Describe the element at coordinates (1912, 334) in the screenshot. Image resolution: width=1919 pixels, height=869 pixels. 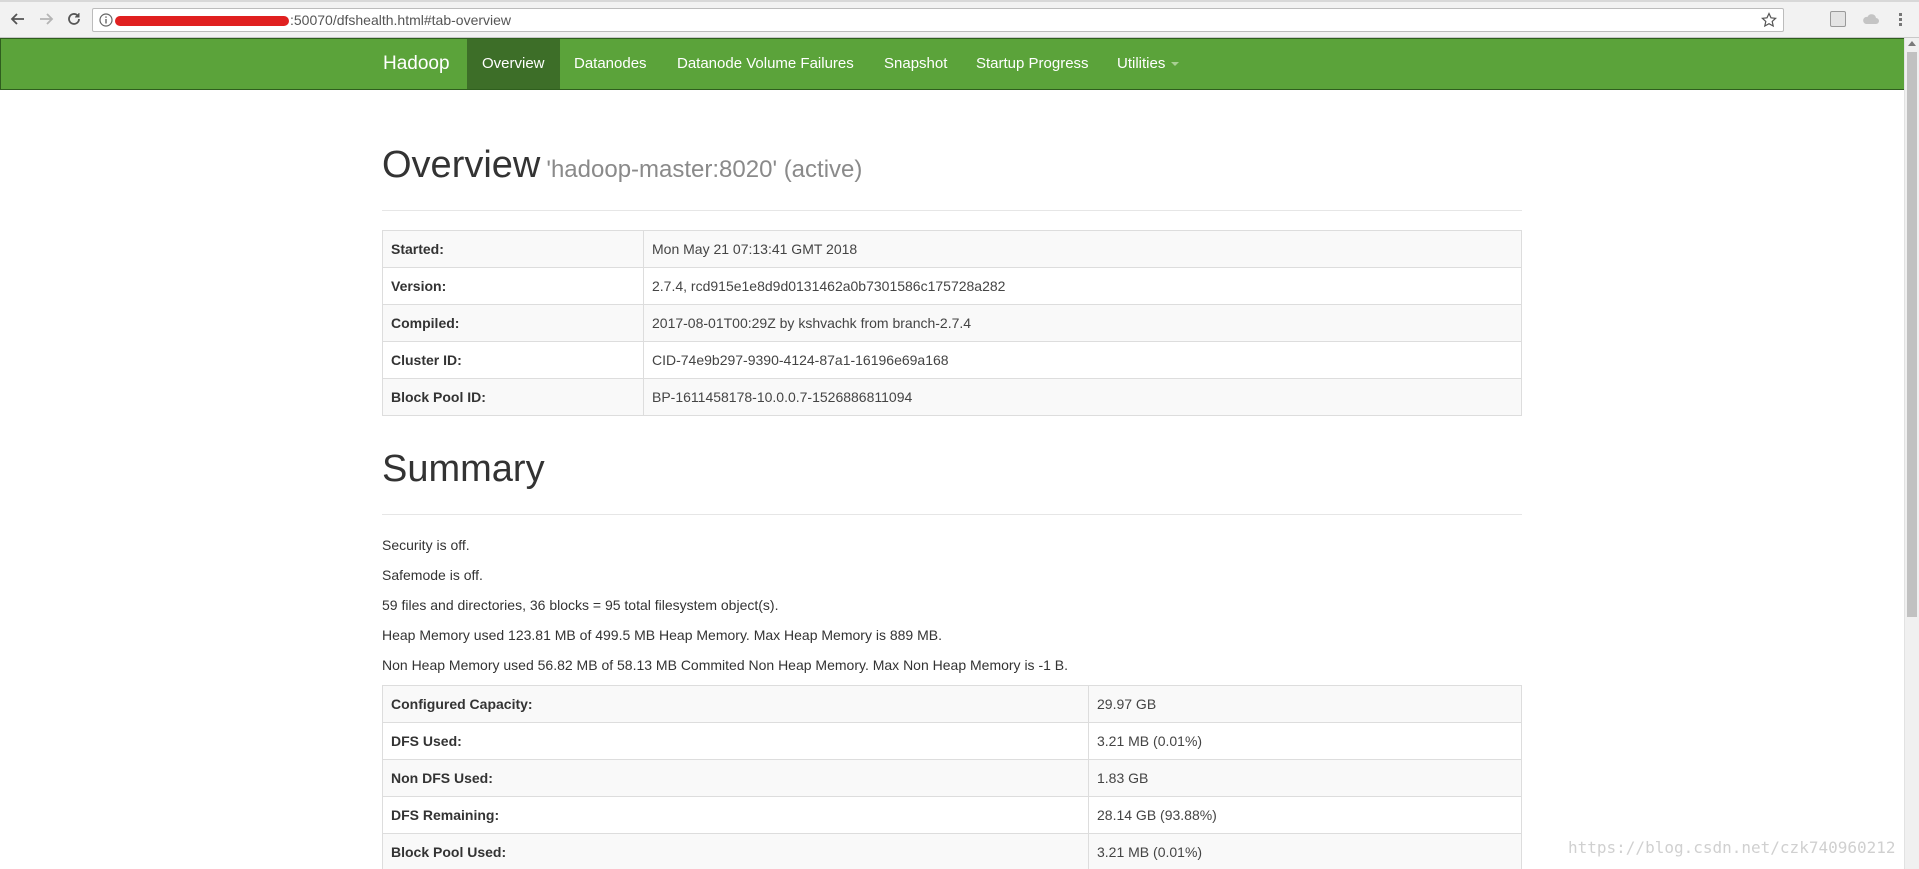
I see `scroll-thumb` at that location.